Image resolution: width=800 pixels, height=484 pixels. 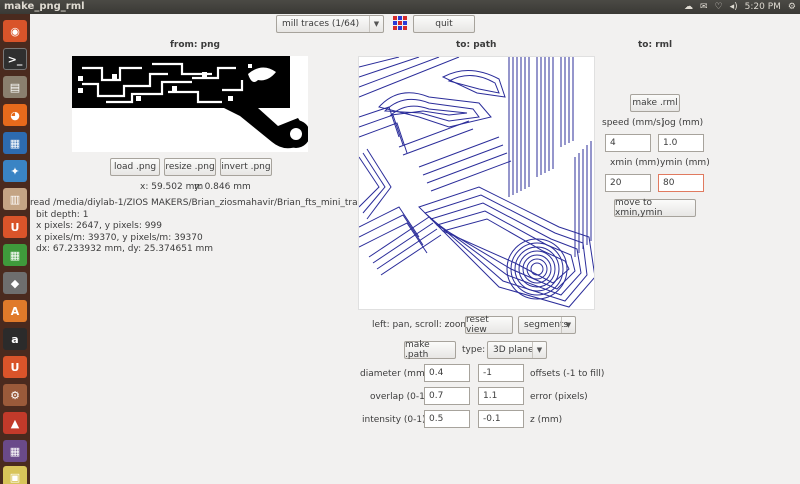 I want to click on ubuntu-one-icon: U, so click(x=15, y=367).